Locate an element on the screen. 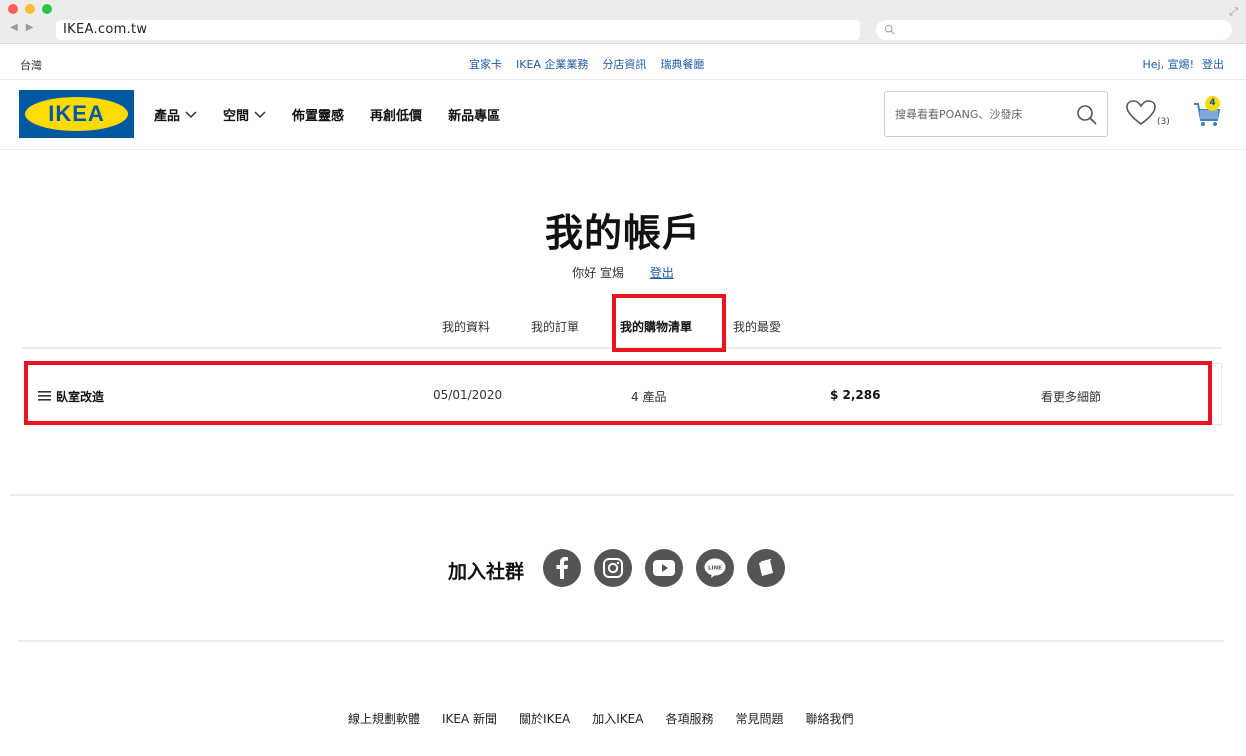 This screenshot has width=1246, height=756. product-search is located at coordinates (996, 114).